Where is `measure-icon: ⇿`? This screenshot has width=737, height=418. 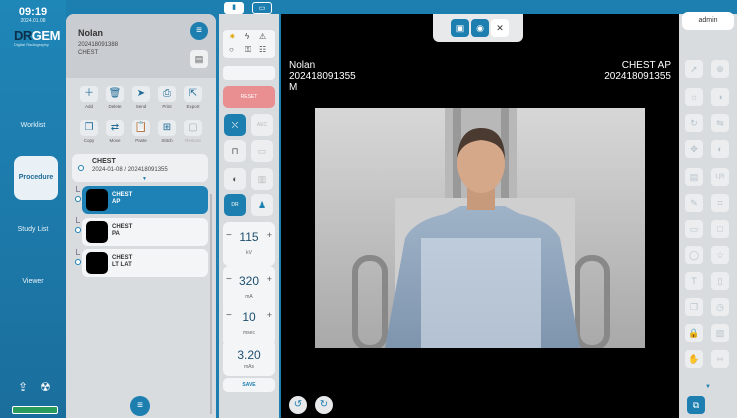
measure-icon: ⇿ is located at coordinates (720, 359).